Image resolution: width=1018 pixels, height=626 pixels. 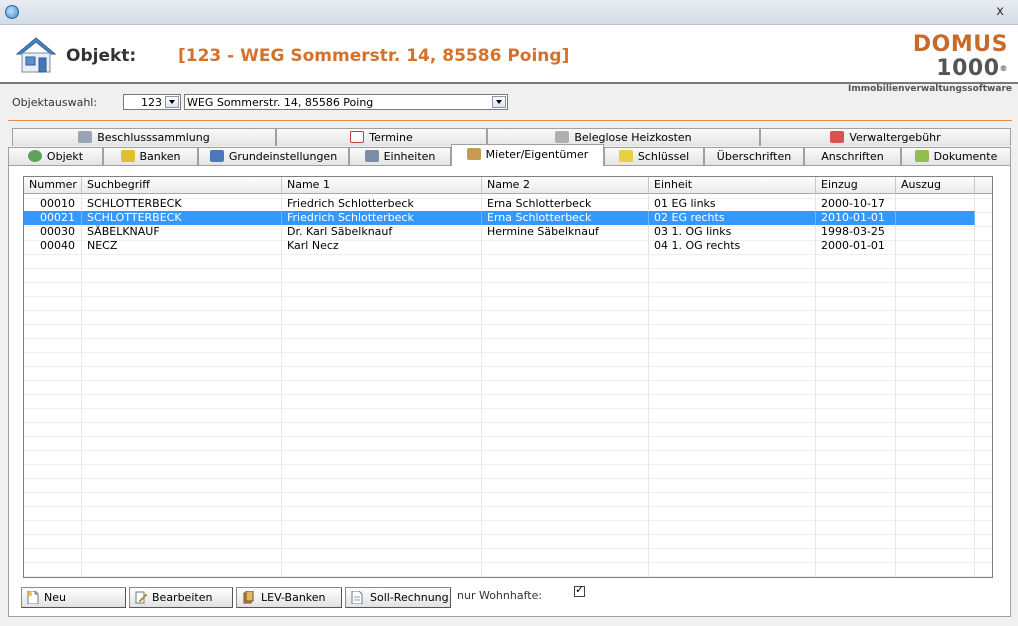 I want to click on tab-banken: Banken, so click(x=150, y=156).